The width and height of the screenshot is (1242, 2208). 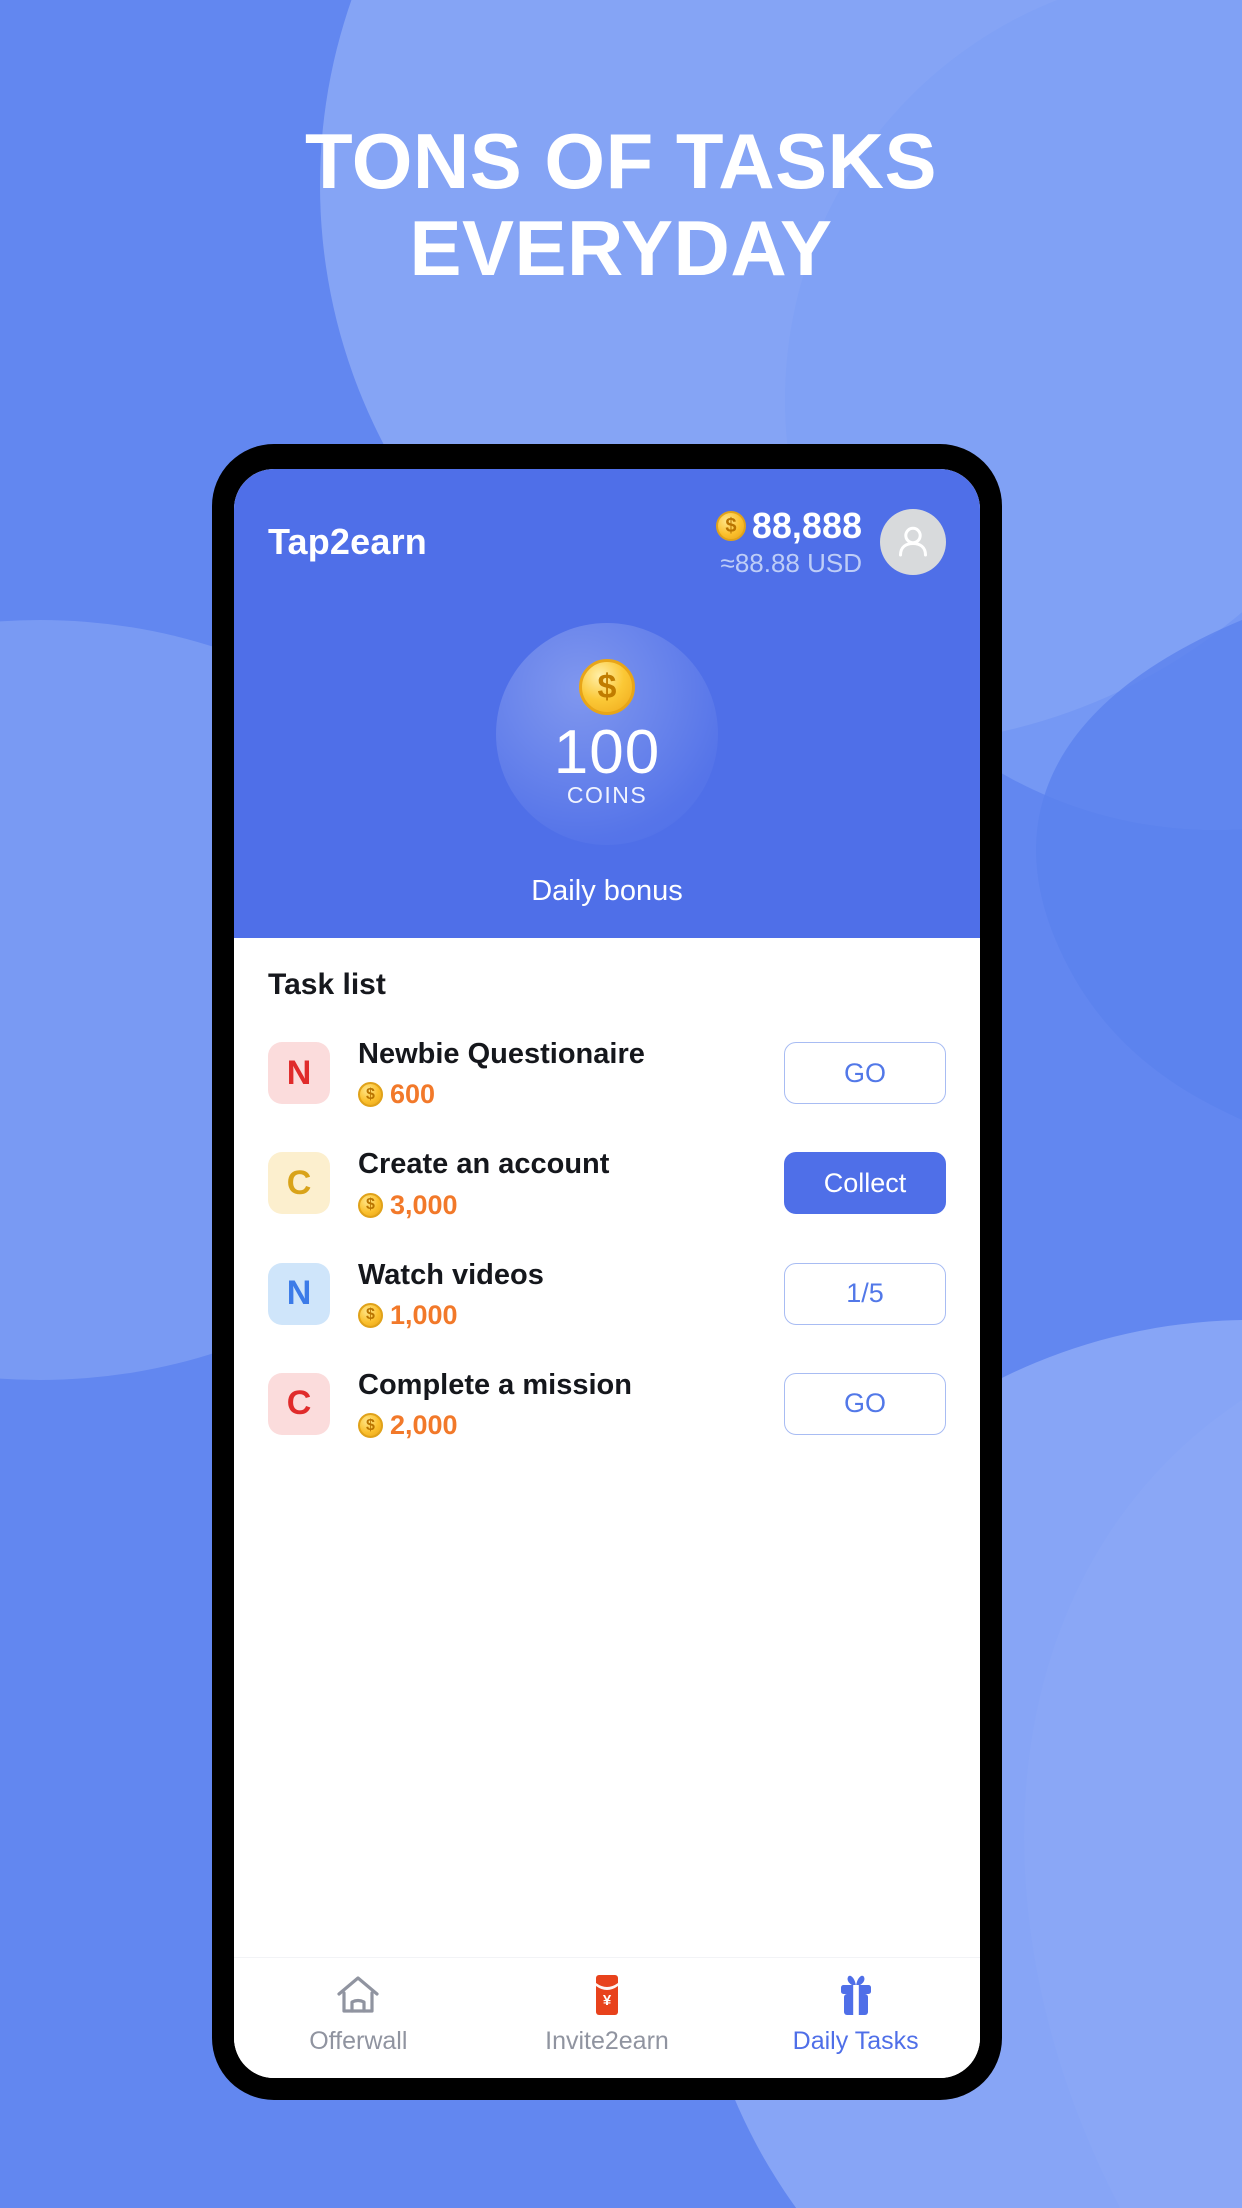 What do you see at coordinates (358, 2014) in the screenshot?
I see `nav-item-offerwall: Offerwall` at bounding box center [358, 2014].